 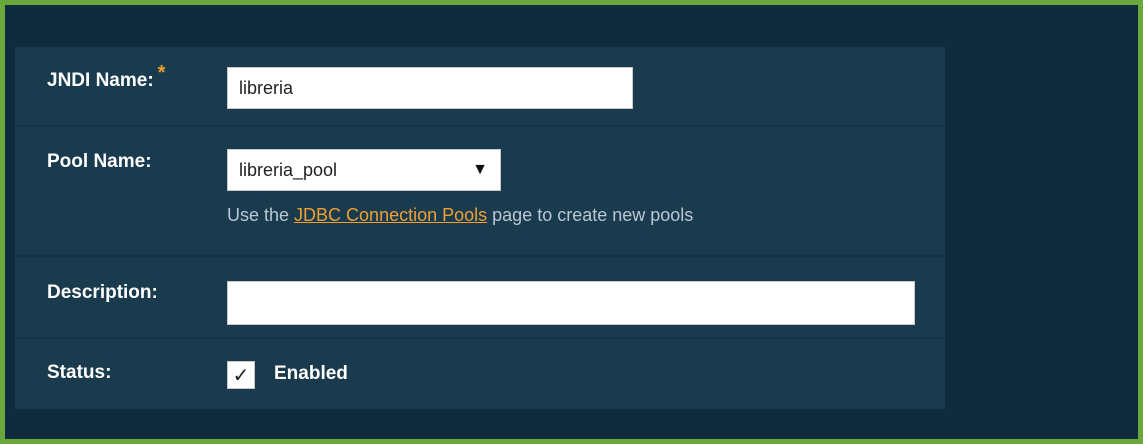 I want to click on enabled-checkbox: ✓, so click(x=241, y=375).